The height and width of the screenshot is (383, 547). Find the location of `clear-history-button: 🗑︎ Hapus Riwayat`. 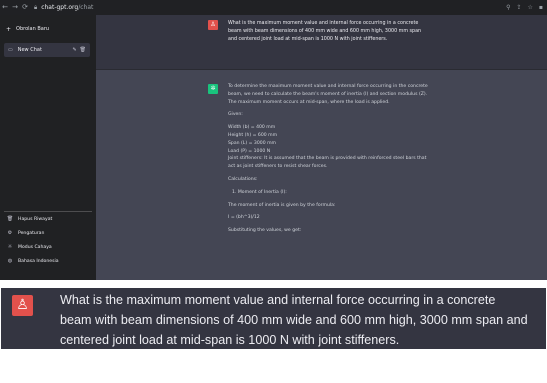

clear-history-button: 🗑︎ Hapus Riwayat is located at coordinates (49, 219).